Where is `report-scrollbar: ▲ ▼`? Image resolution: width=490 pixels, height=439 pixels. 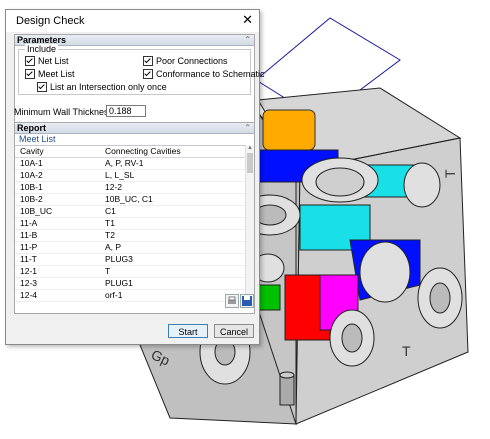 report-scrollbar: ▲ ▼ is located at coordinates (249, 222).